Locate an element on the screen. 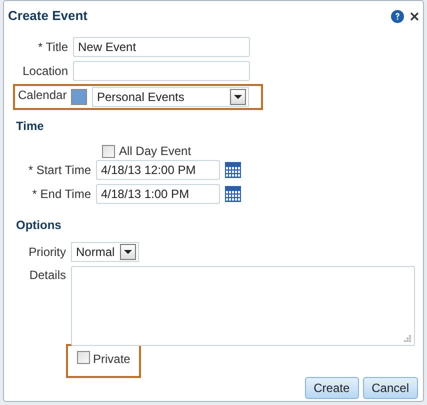  help-icon is located at coordinates (397, 16).